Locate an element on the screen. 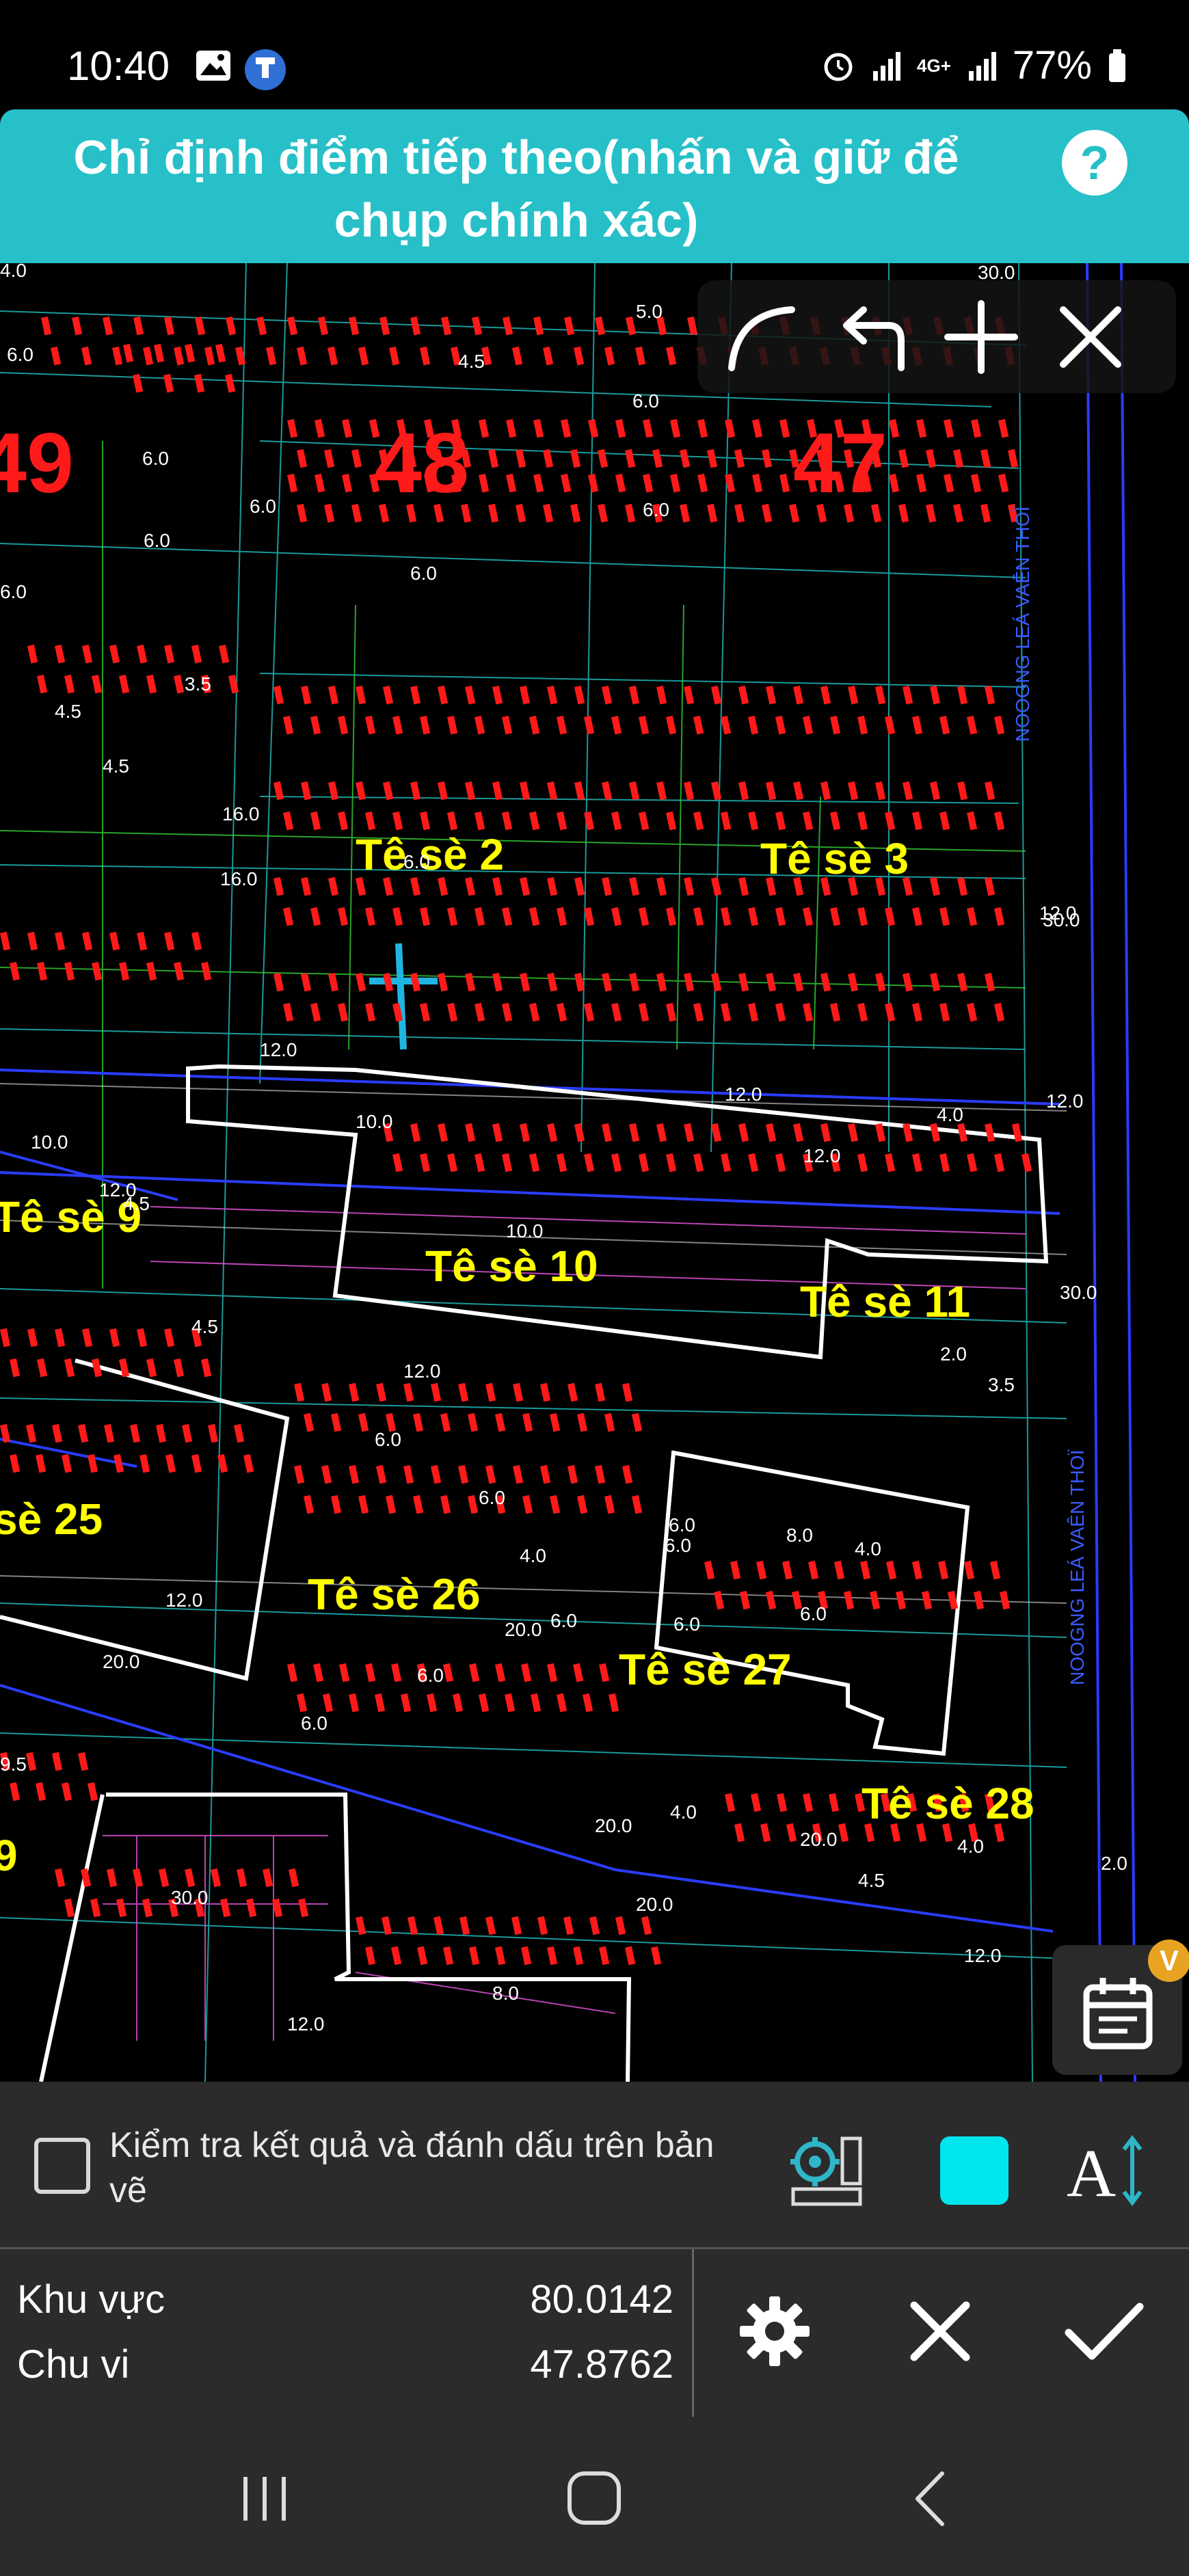  home-button is located at coordinates (594, 2498).